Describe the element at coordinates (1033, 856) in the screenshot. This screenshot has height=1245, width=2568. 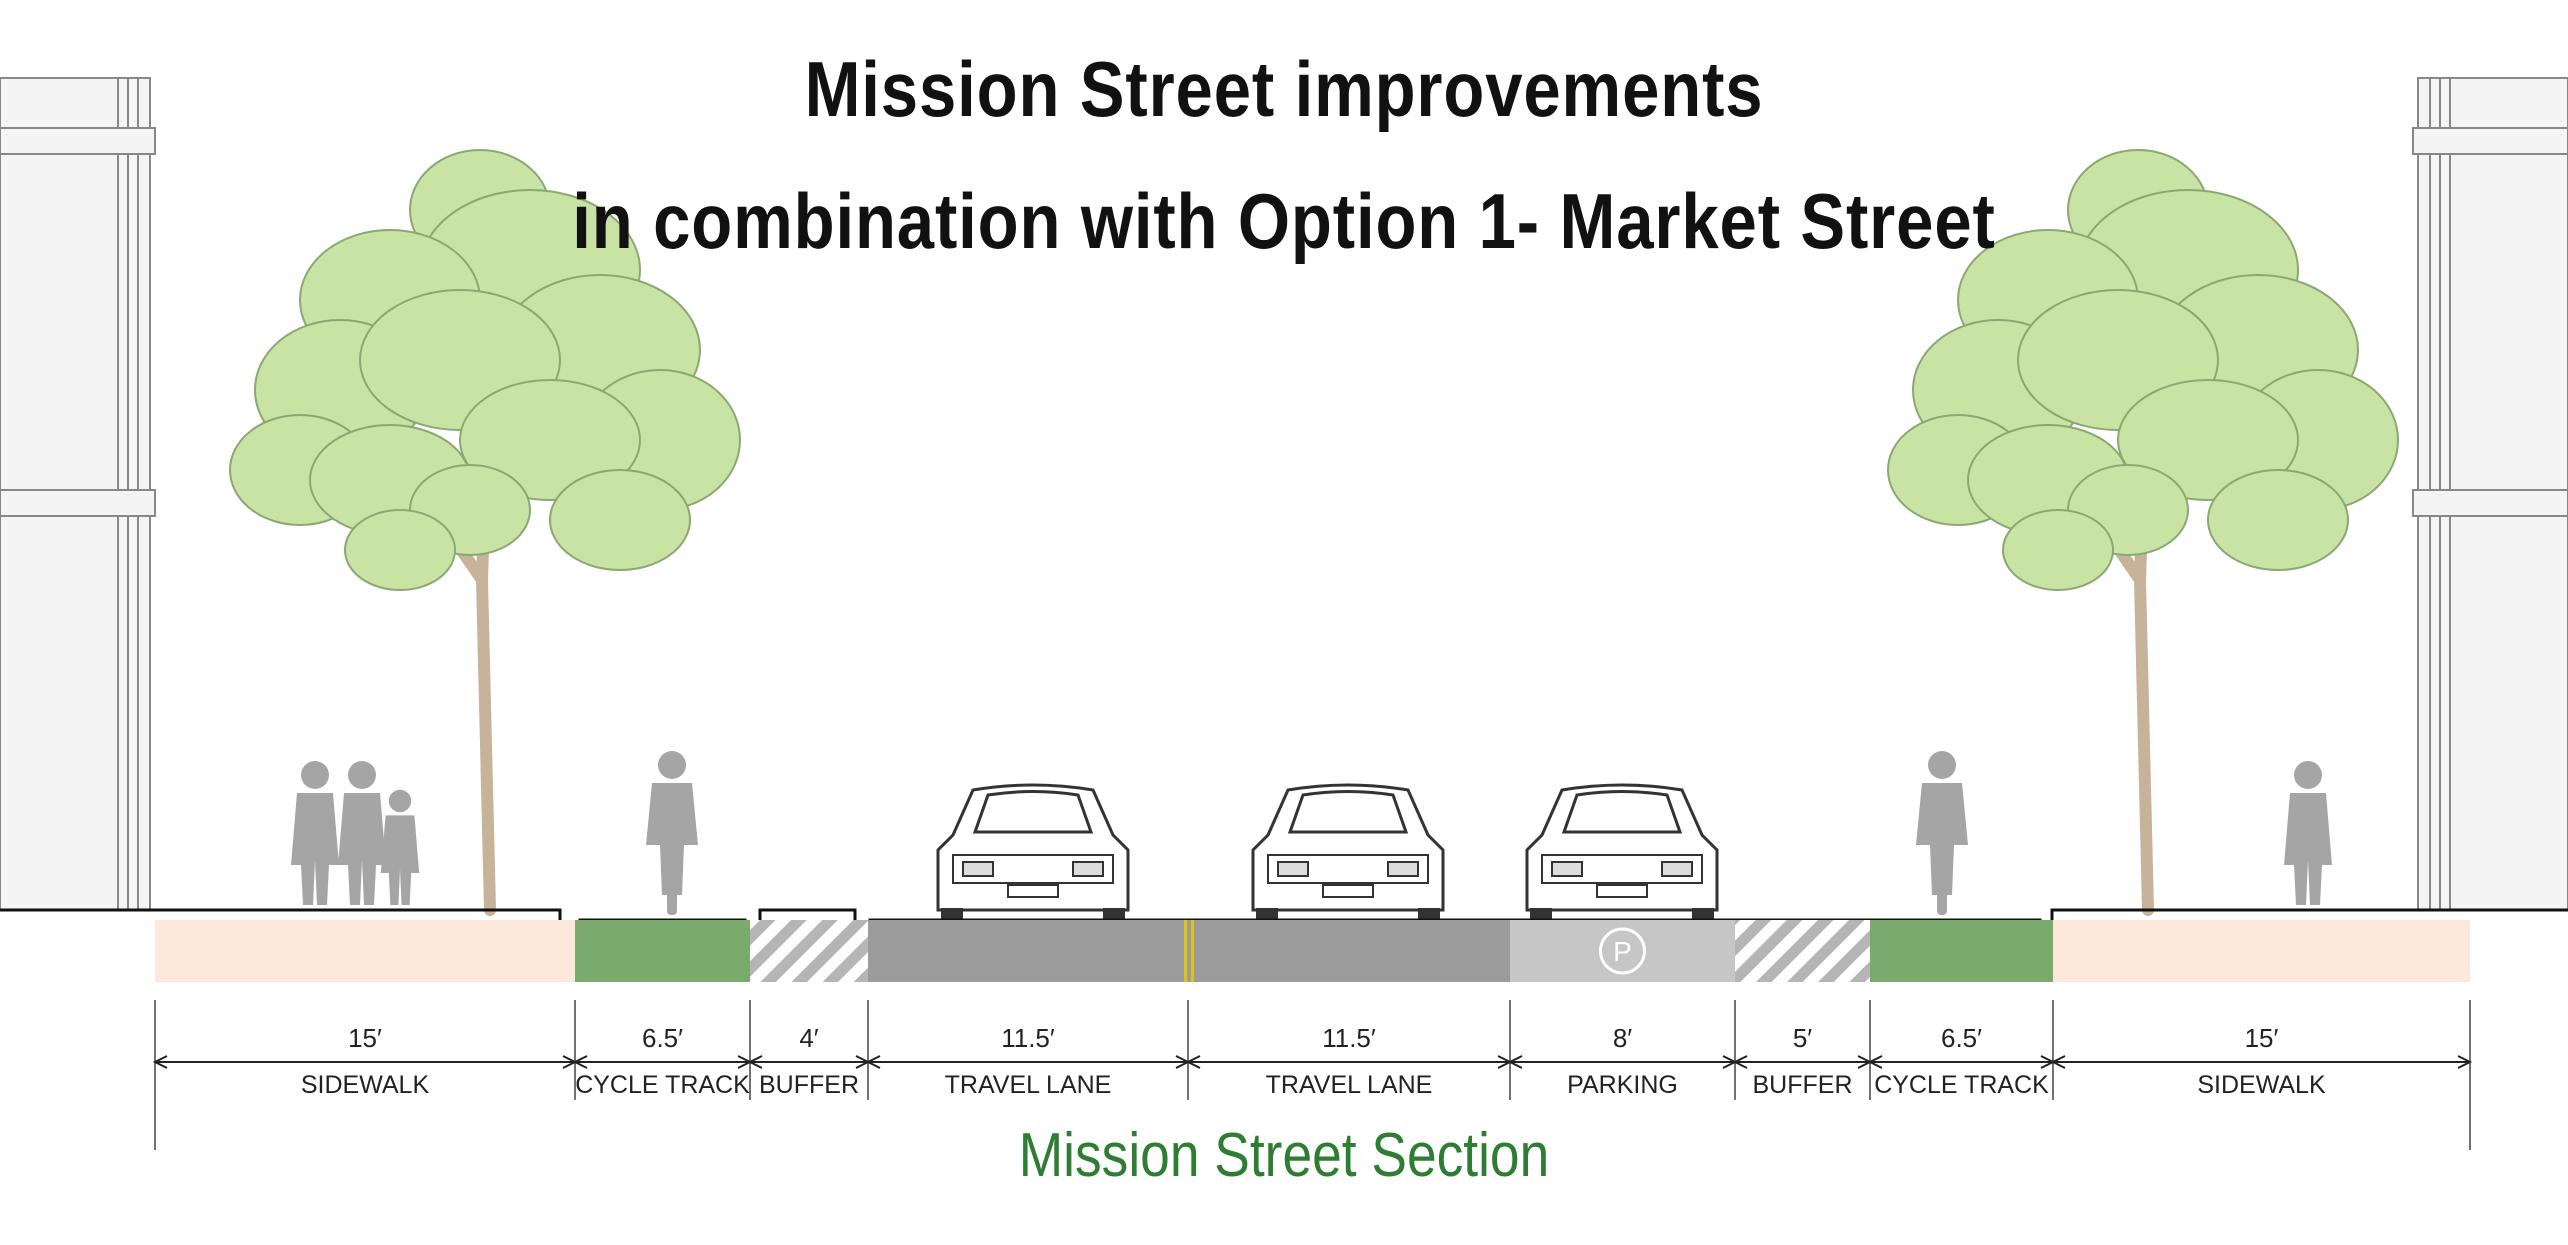
I see `car-front-icon` at that location.